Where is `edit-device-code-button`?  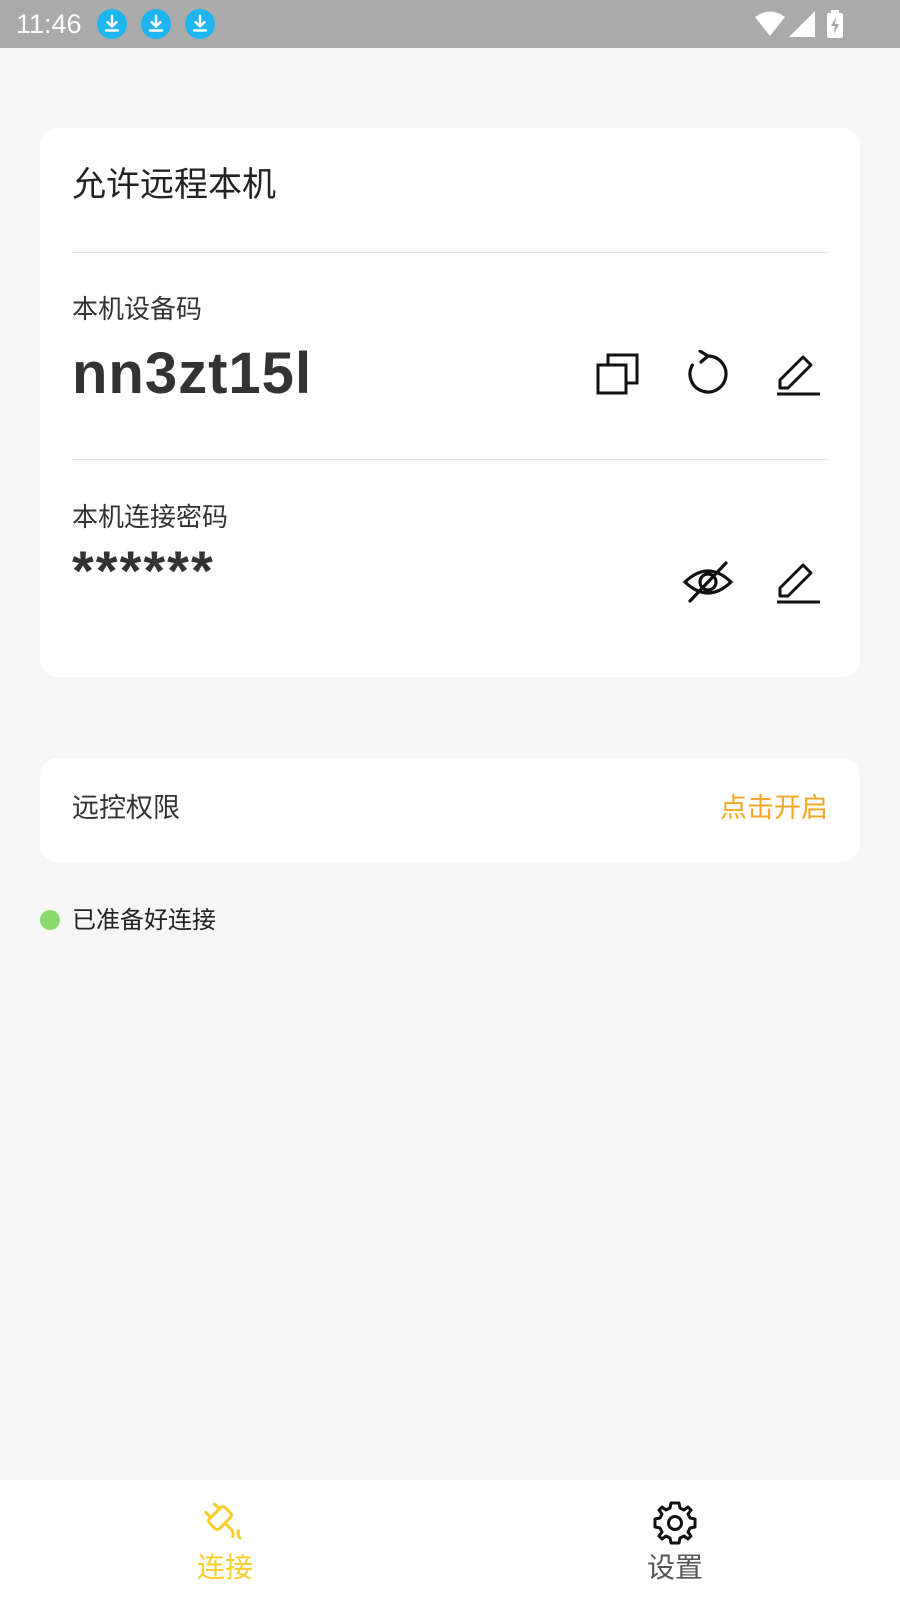 edit-device-code-button is located at coordinates (798, 374).